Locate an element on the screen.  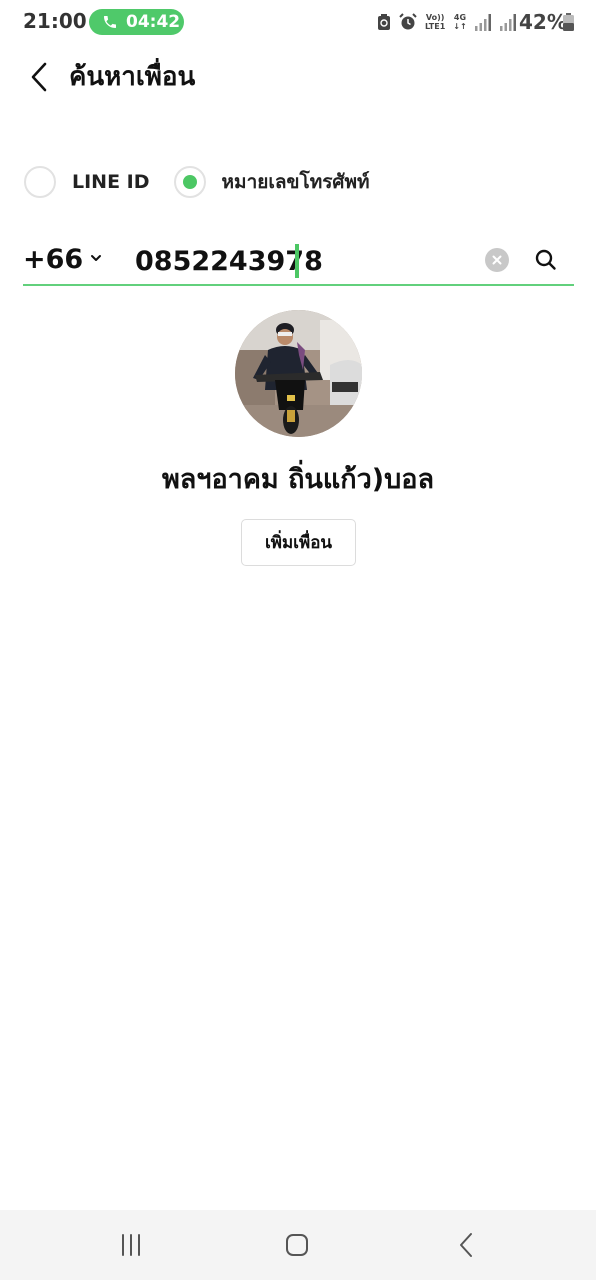
profile-photo is located at coordinates (298, 373).